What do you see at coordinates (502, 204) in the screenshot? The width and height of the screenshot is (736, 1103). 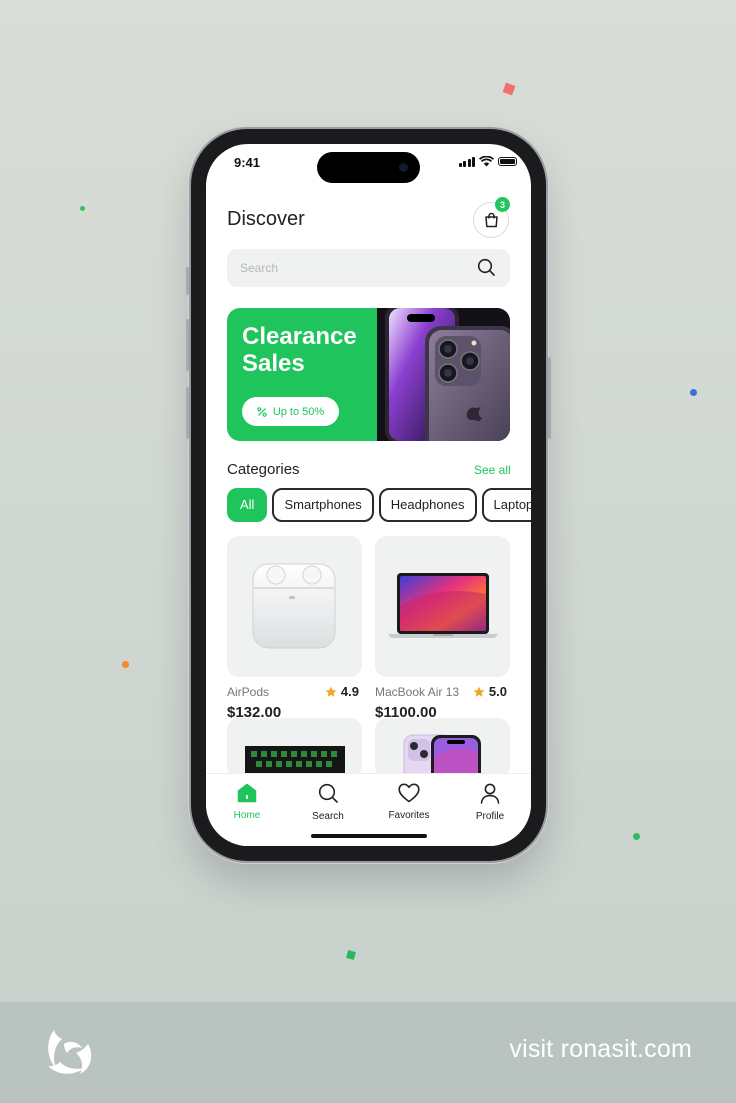 I see `cart-count-badge: 3` at bounding box center [502, 204].